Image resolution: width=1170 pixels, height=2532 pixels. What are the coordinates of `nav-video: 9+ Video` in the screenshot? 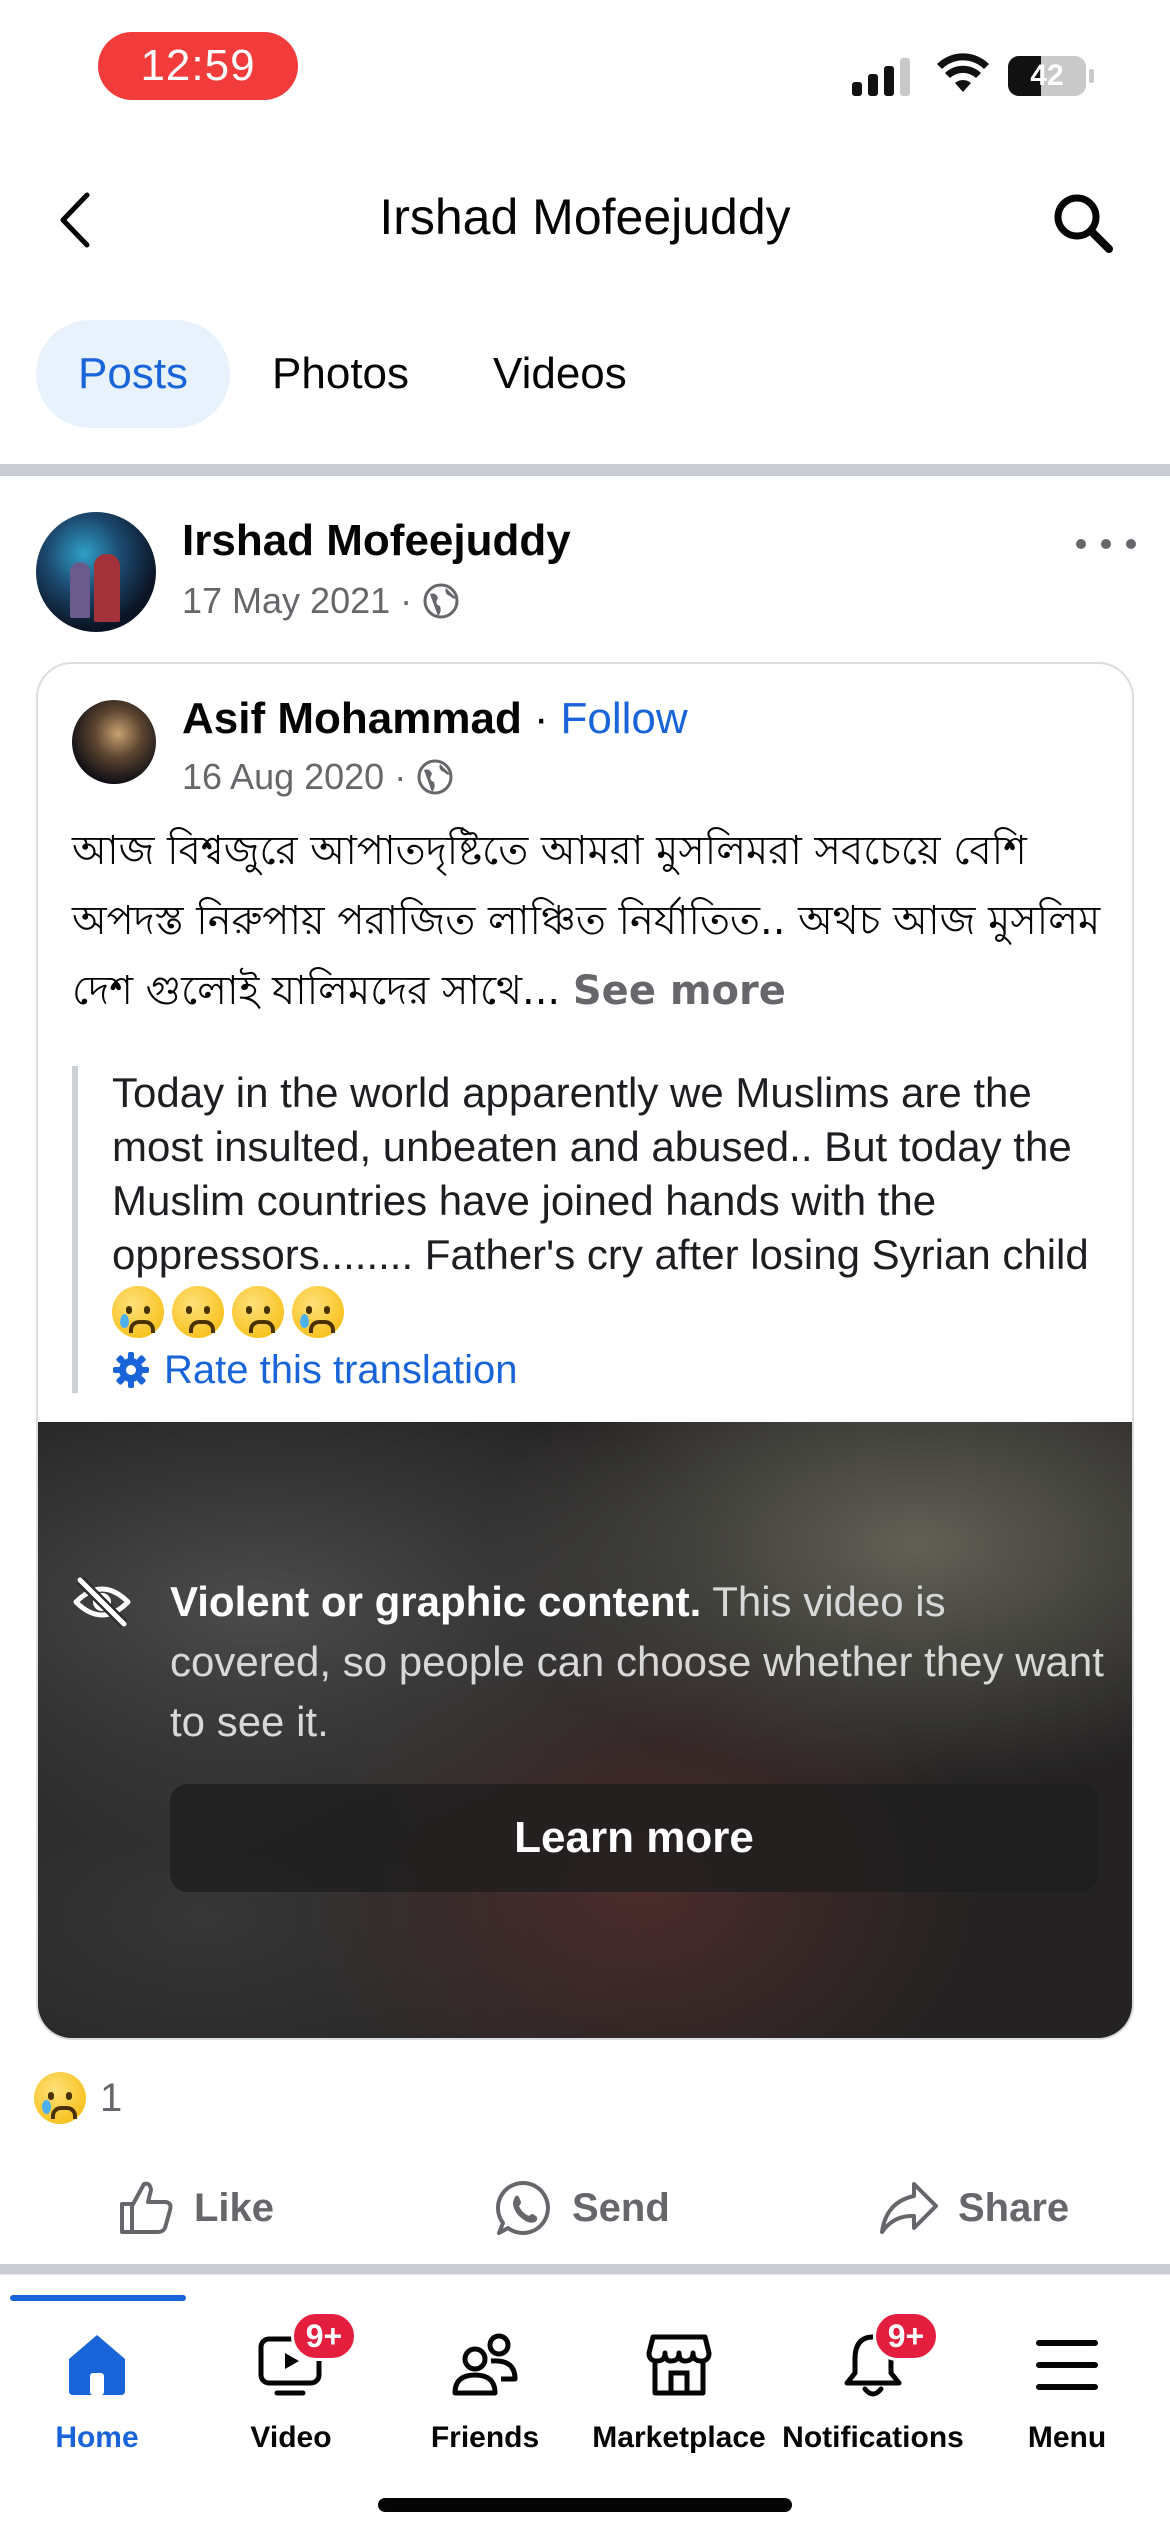 It's located at (291, 2393).